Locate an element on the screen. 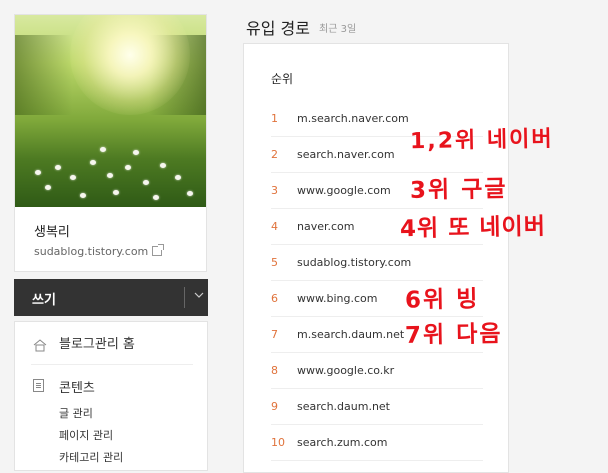  rank-number: 1 is located at coordinates (274, 118).